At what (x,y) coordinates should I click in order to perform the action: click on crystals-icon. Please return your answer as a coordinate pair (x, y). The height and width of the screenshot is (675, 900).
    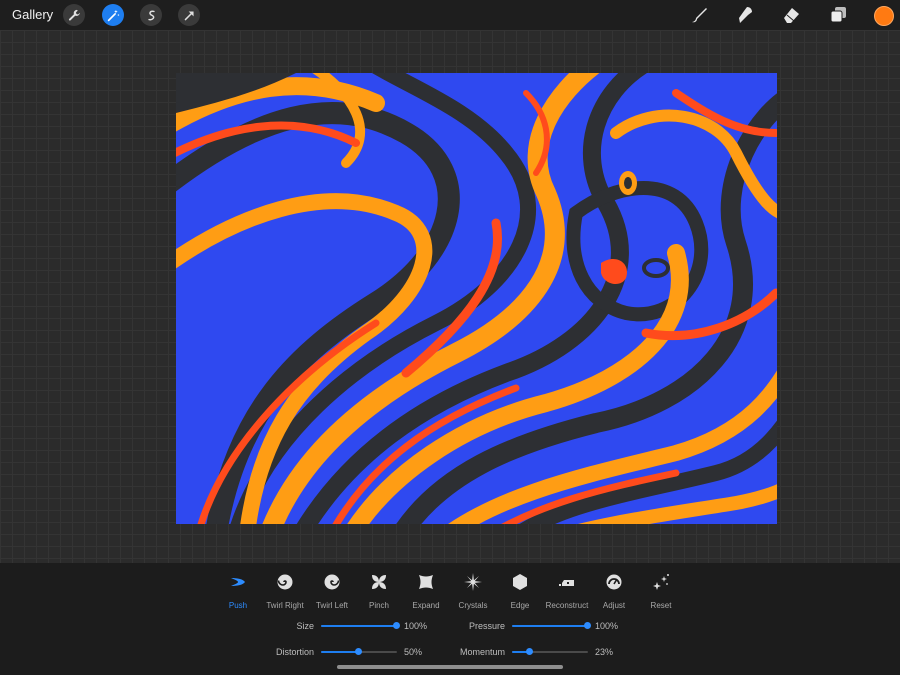
    Looking at the image, I should click on (473, 582).